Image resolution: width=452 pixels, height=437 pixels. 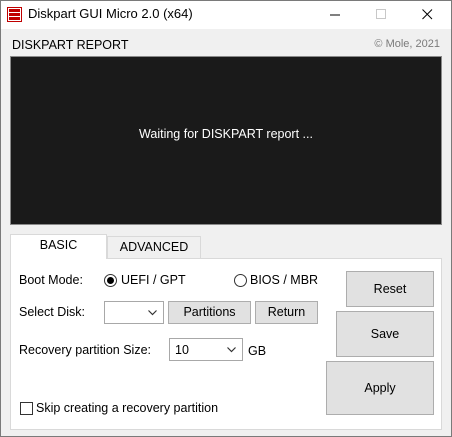 I want to click on recovery-size-unit: GB, so click(x=257, y=351).